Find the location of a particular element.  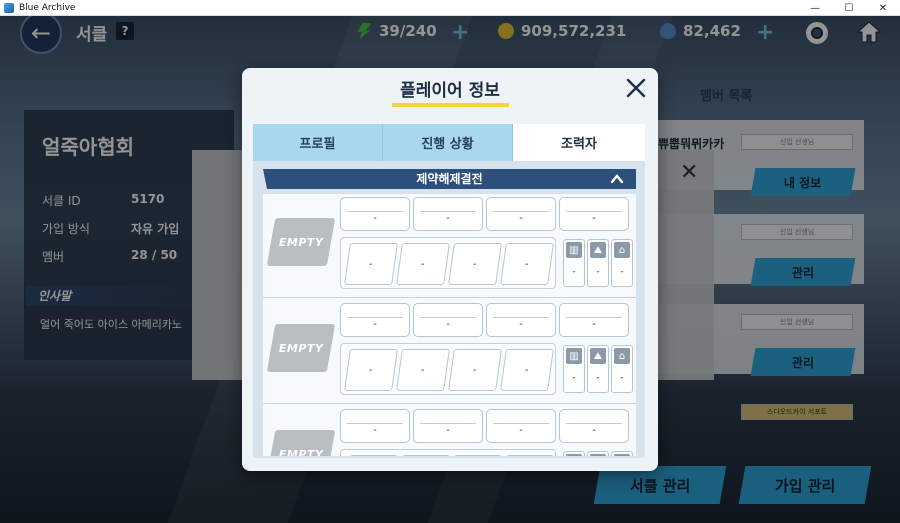

chevron-up-icon is located at coordinates (617, 179).